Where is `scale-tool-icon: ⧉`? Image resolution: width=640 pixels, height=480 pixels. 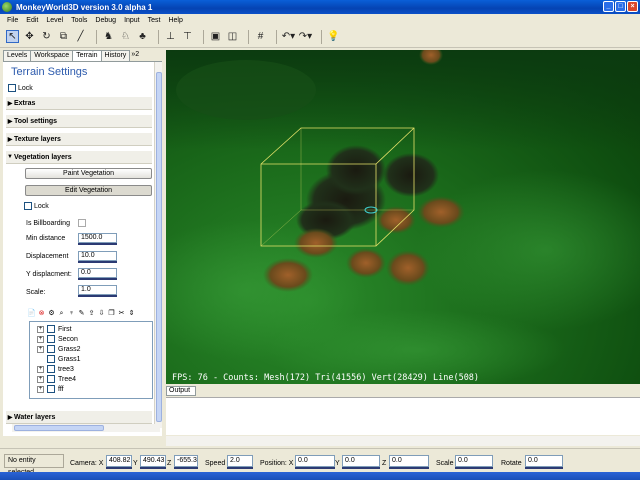
scale-tool-icon: ⧉ is located at coordinates (63, 36).